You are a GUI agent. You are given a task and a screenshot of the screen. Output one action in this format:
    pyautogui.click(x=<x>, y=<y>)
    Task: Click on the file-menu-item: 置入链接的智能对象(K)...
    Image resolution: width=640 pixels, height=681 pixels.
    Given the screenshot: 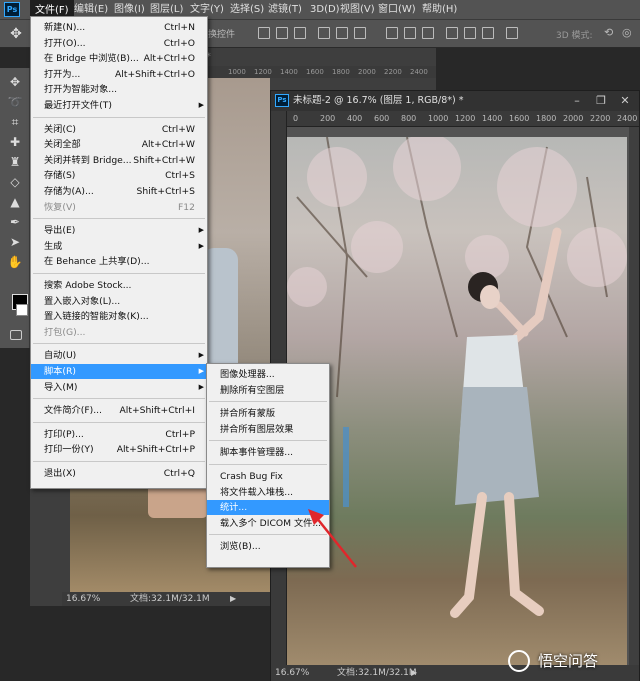 What is the action you would take?
    pyautogui.click(x=119, y=316)
    